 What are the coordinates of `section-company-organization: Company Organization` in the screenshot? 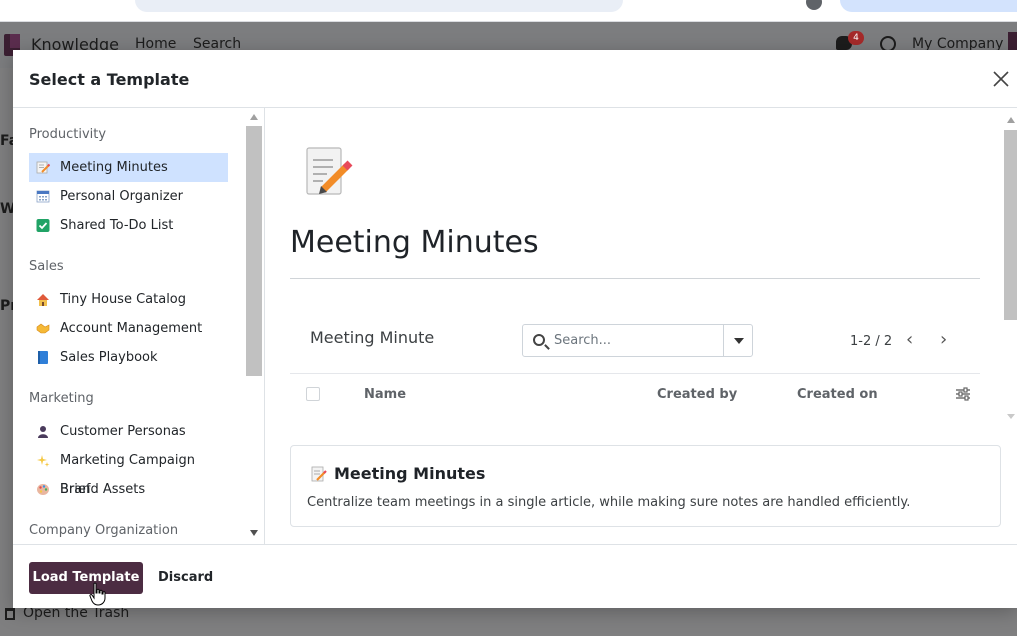 It's located at (104, 530).